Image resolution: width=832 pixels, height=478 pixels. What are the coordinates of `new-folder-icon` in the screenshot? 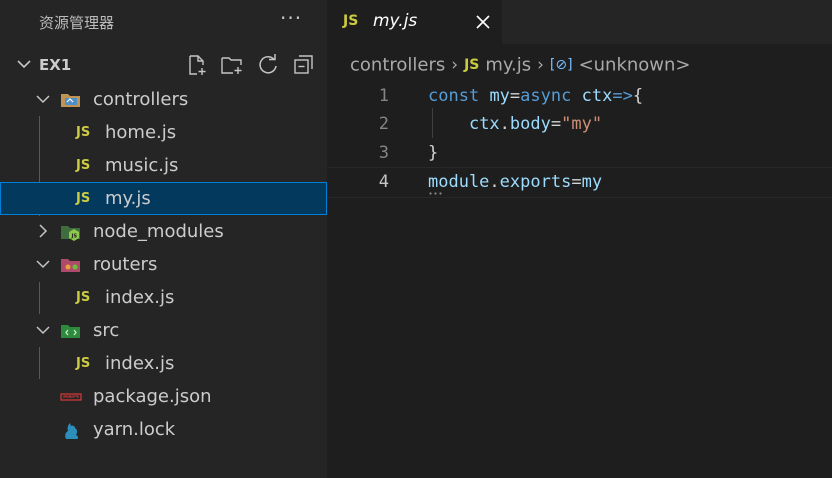 It's located at (232, 65).